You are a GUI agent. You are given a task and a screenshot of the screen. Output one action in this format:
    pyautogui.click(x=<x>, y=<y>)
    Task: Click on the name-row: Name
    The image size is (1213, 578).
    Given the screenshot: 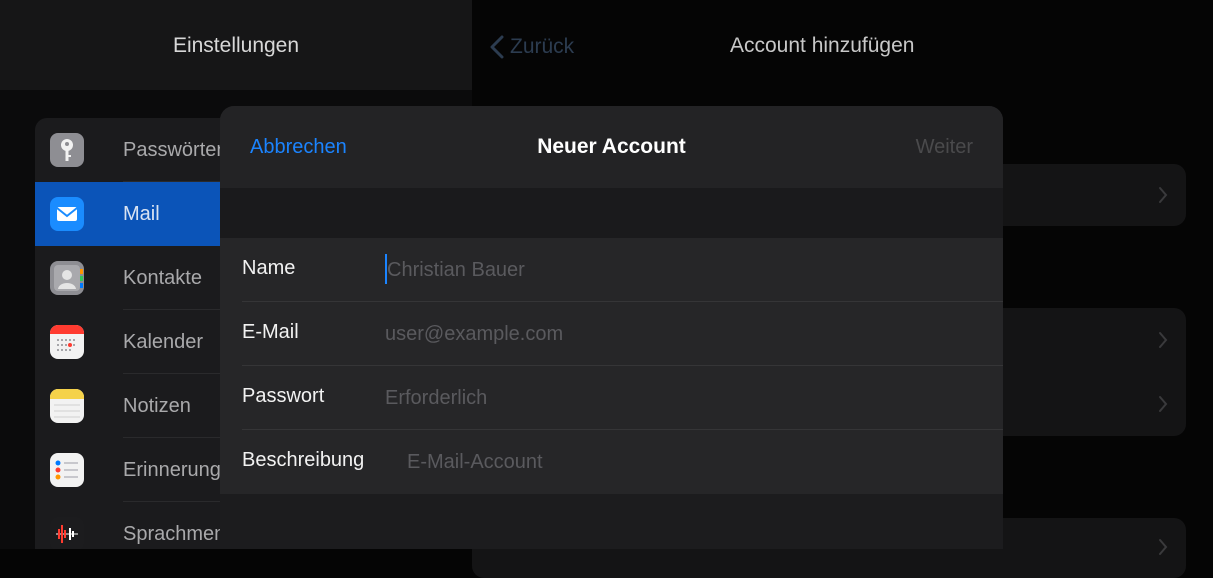 What is the action you would take?
    pyautogui.click(x=611, y=270)
    